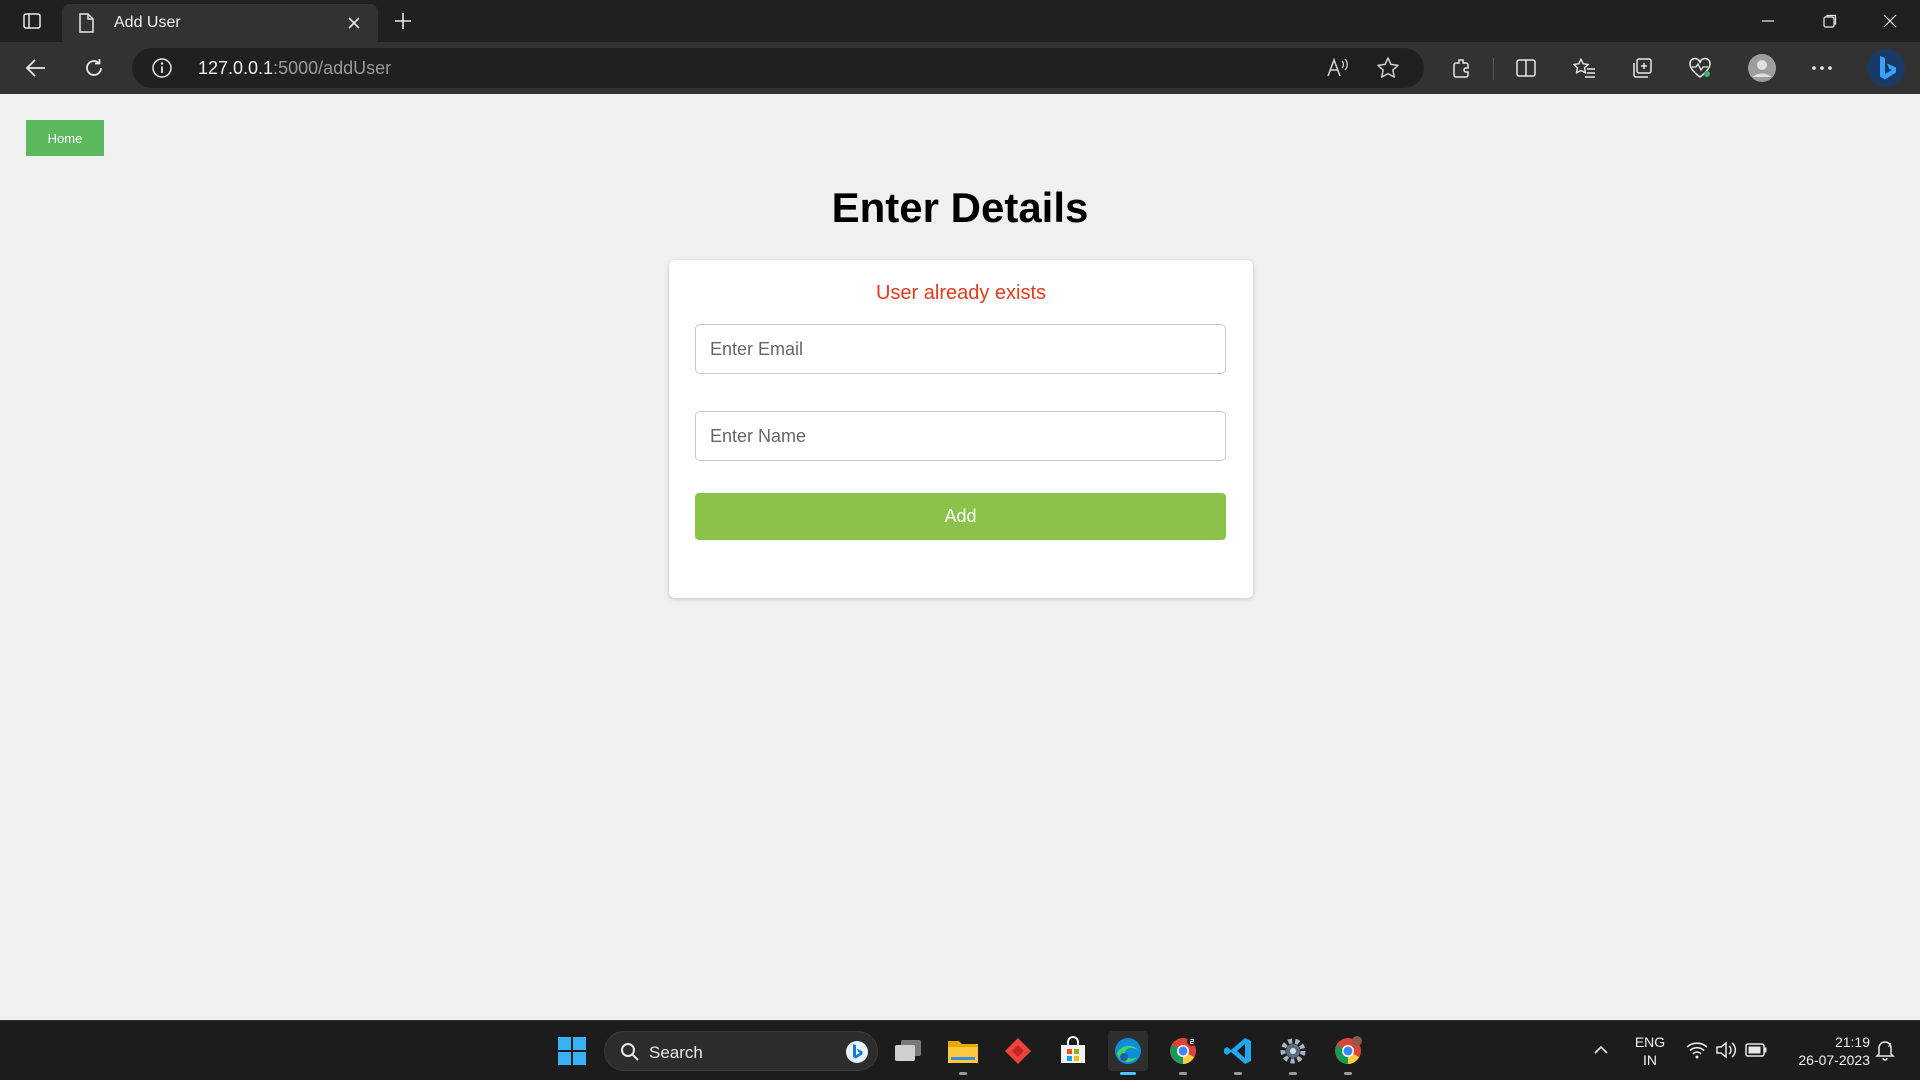  Describe the element at coordinates (1822, 68) in the screenshot. I see `more-options-icon` at that location.